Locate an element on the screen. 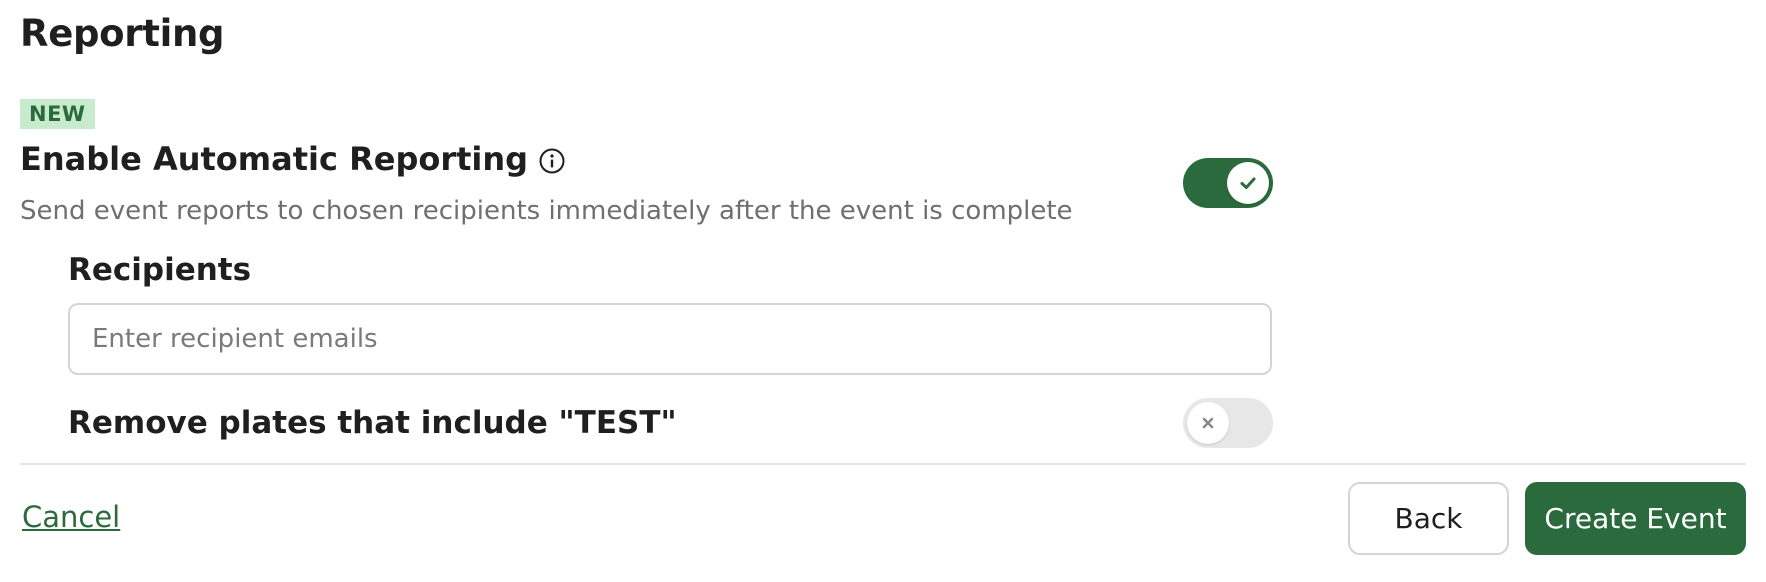 The width and height of the screenshot is (1766, 582). remove-test-plates-toggle is located at coordinates (1228, 423).